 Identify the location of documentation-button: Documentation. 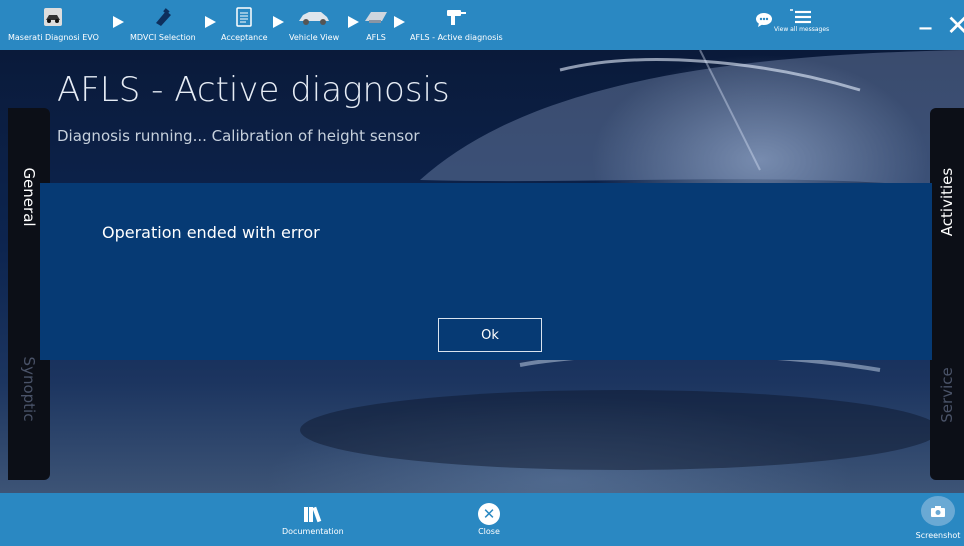
(313, 518).